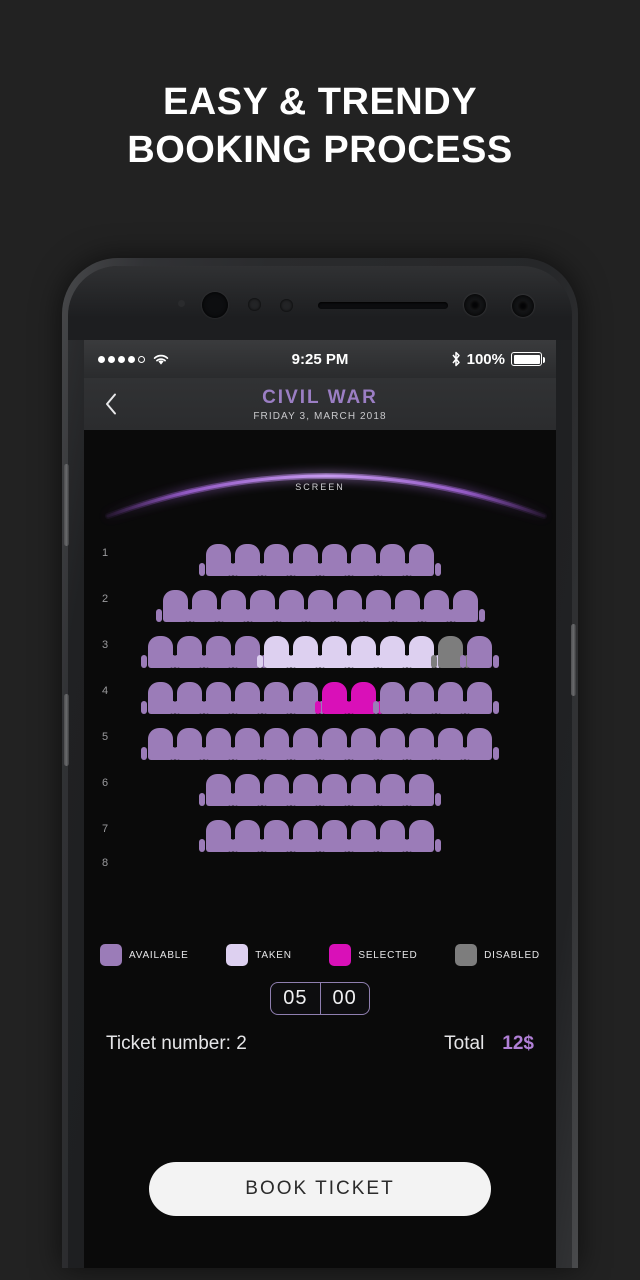 The image size is (640, 1280). Describe the element at coordinates (105, 553) in the screenshot. I see `row-label: 1` at that location.